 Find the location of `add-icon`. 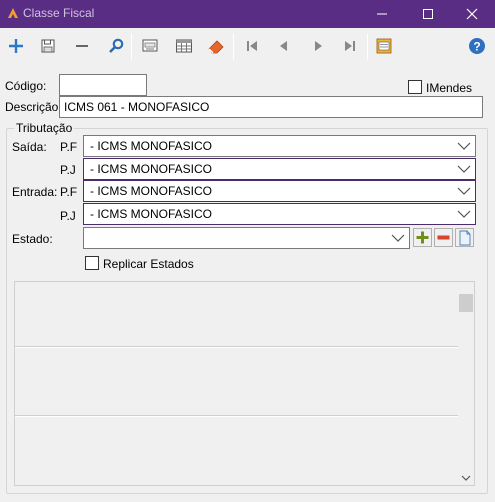

add-icon is located at coordinates (16, 46).